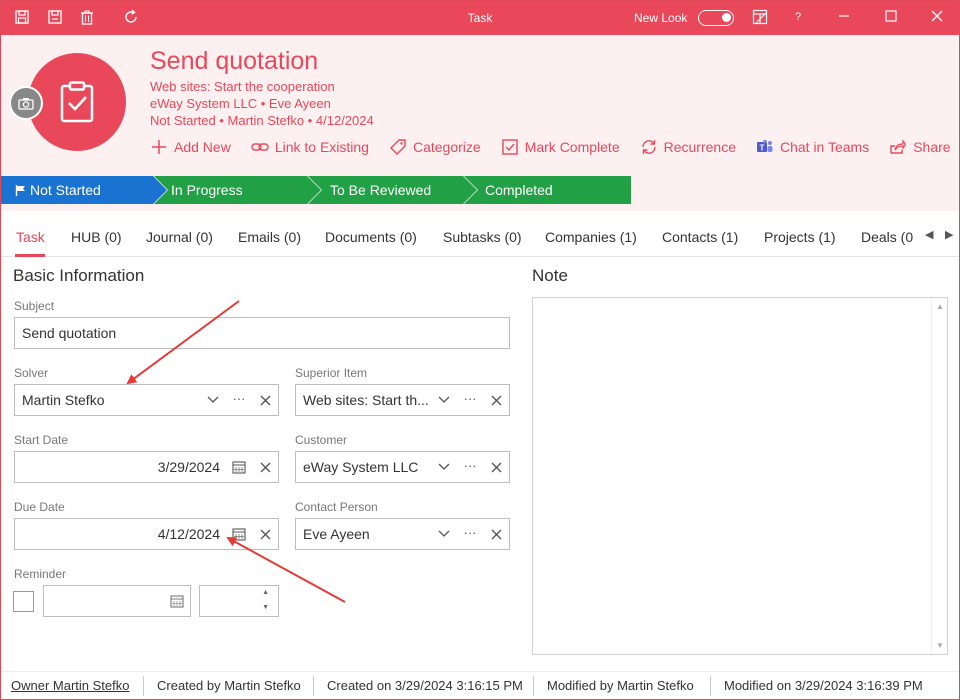  I want to click on tab-companies: Companies (1), so click(591, 237).